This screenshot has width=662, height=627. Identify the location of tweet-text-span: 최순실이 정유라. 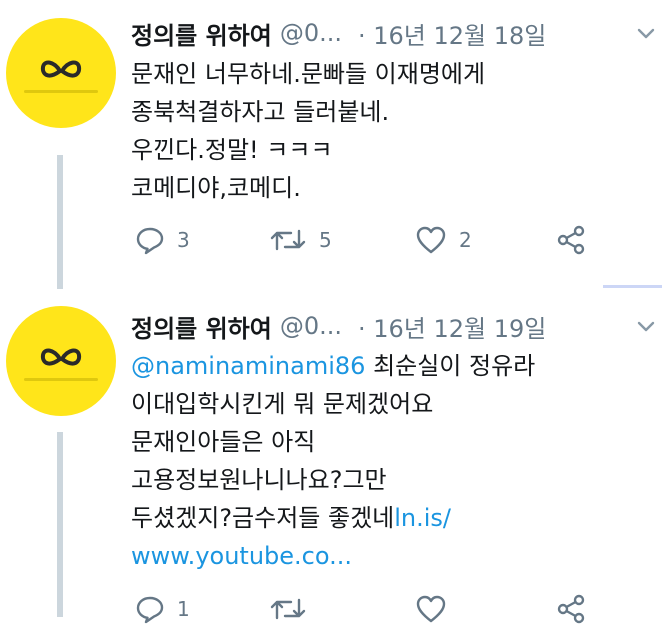
(450, 366).